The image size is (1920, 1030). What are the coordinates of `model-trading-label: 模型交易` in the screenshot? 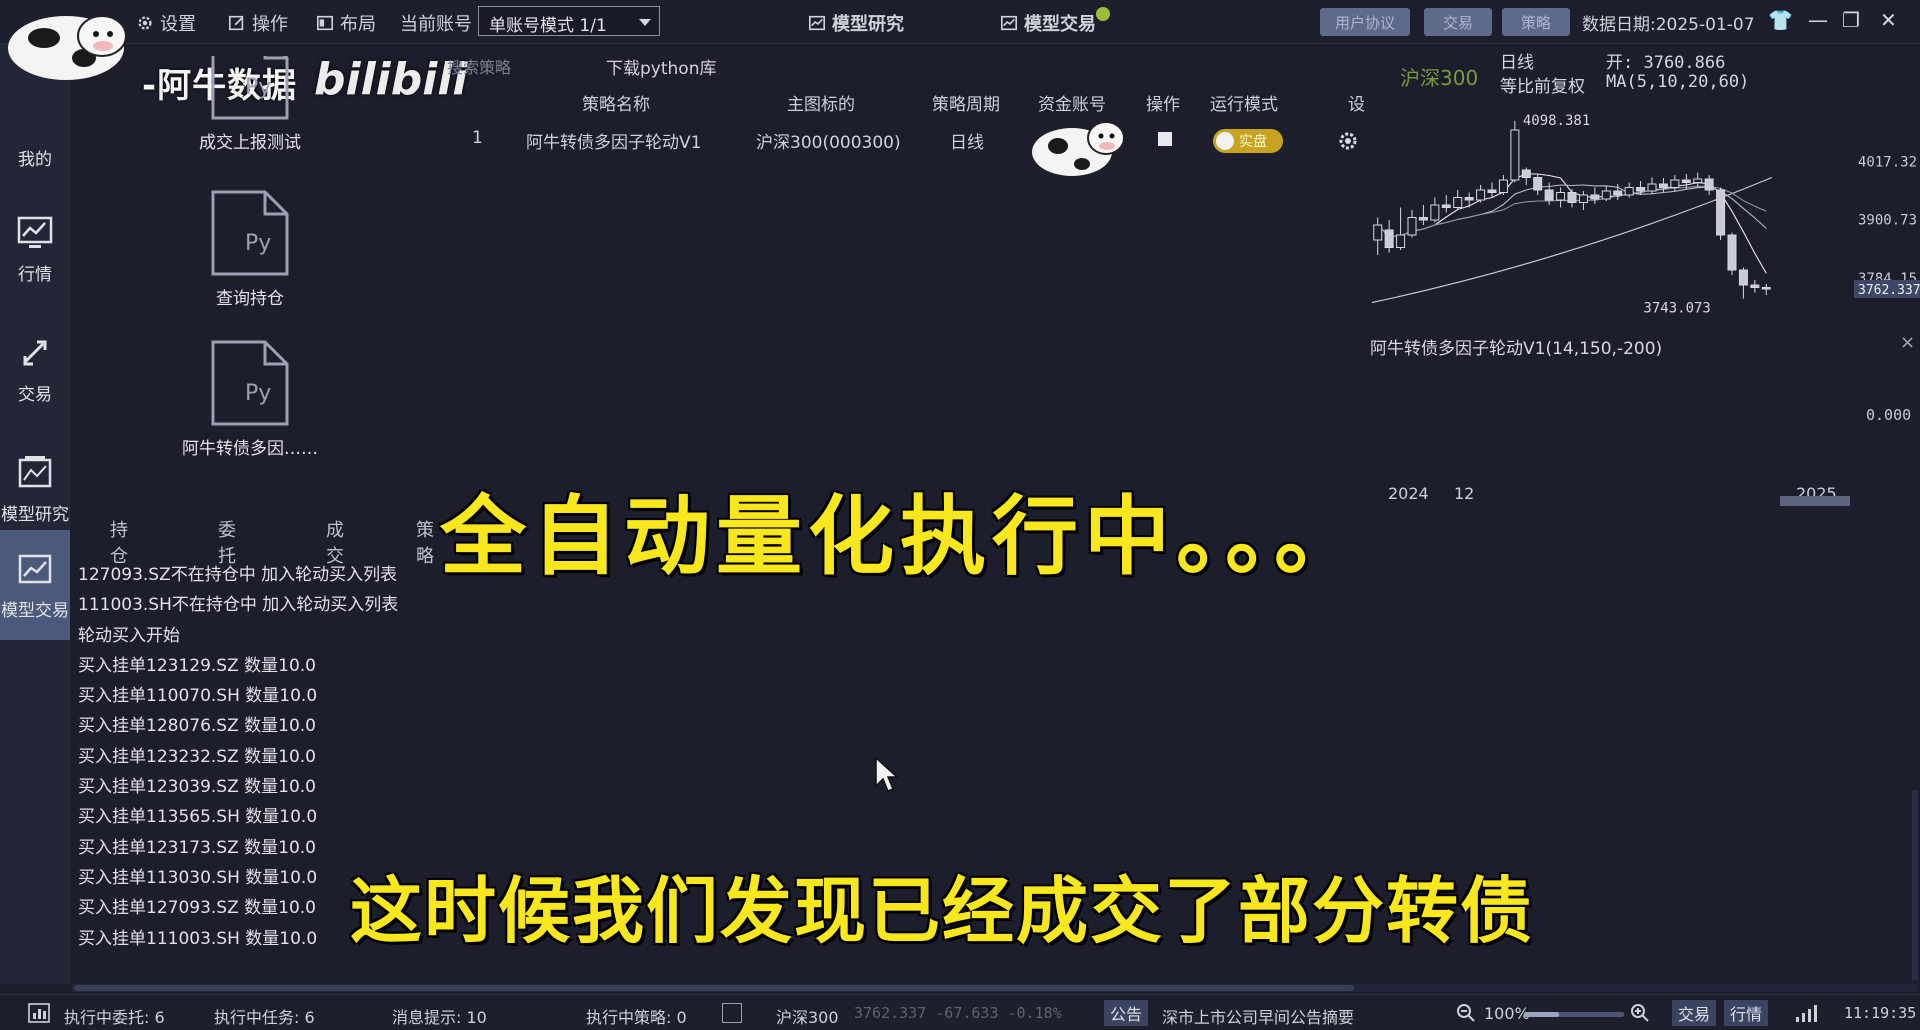 It's located at (1060, 24).